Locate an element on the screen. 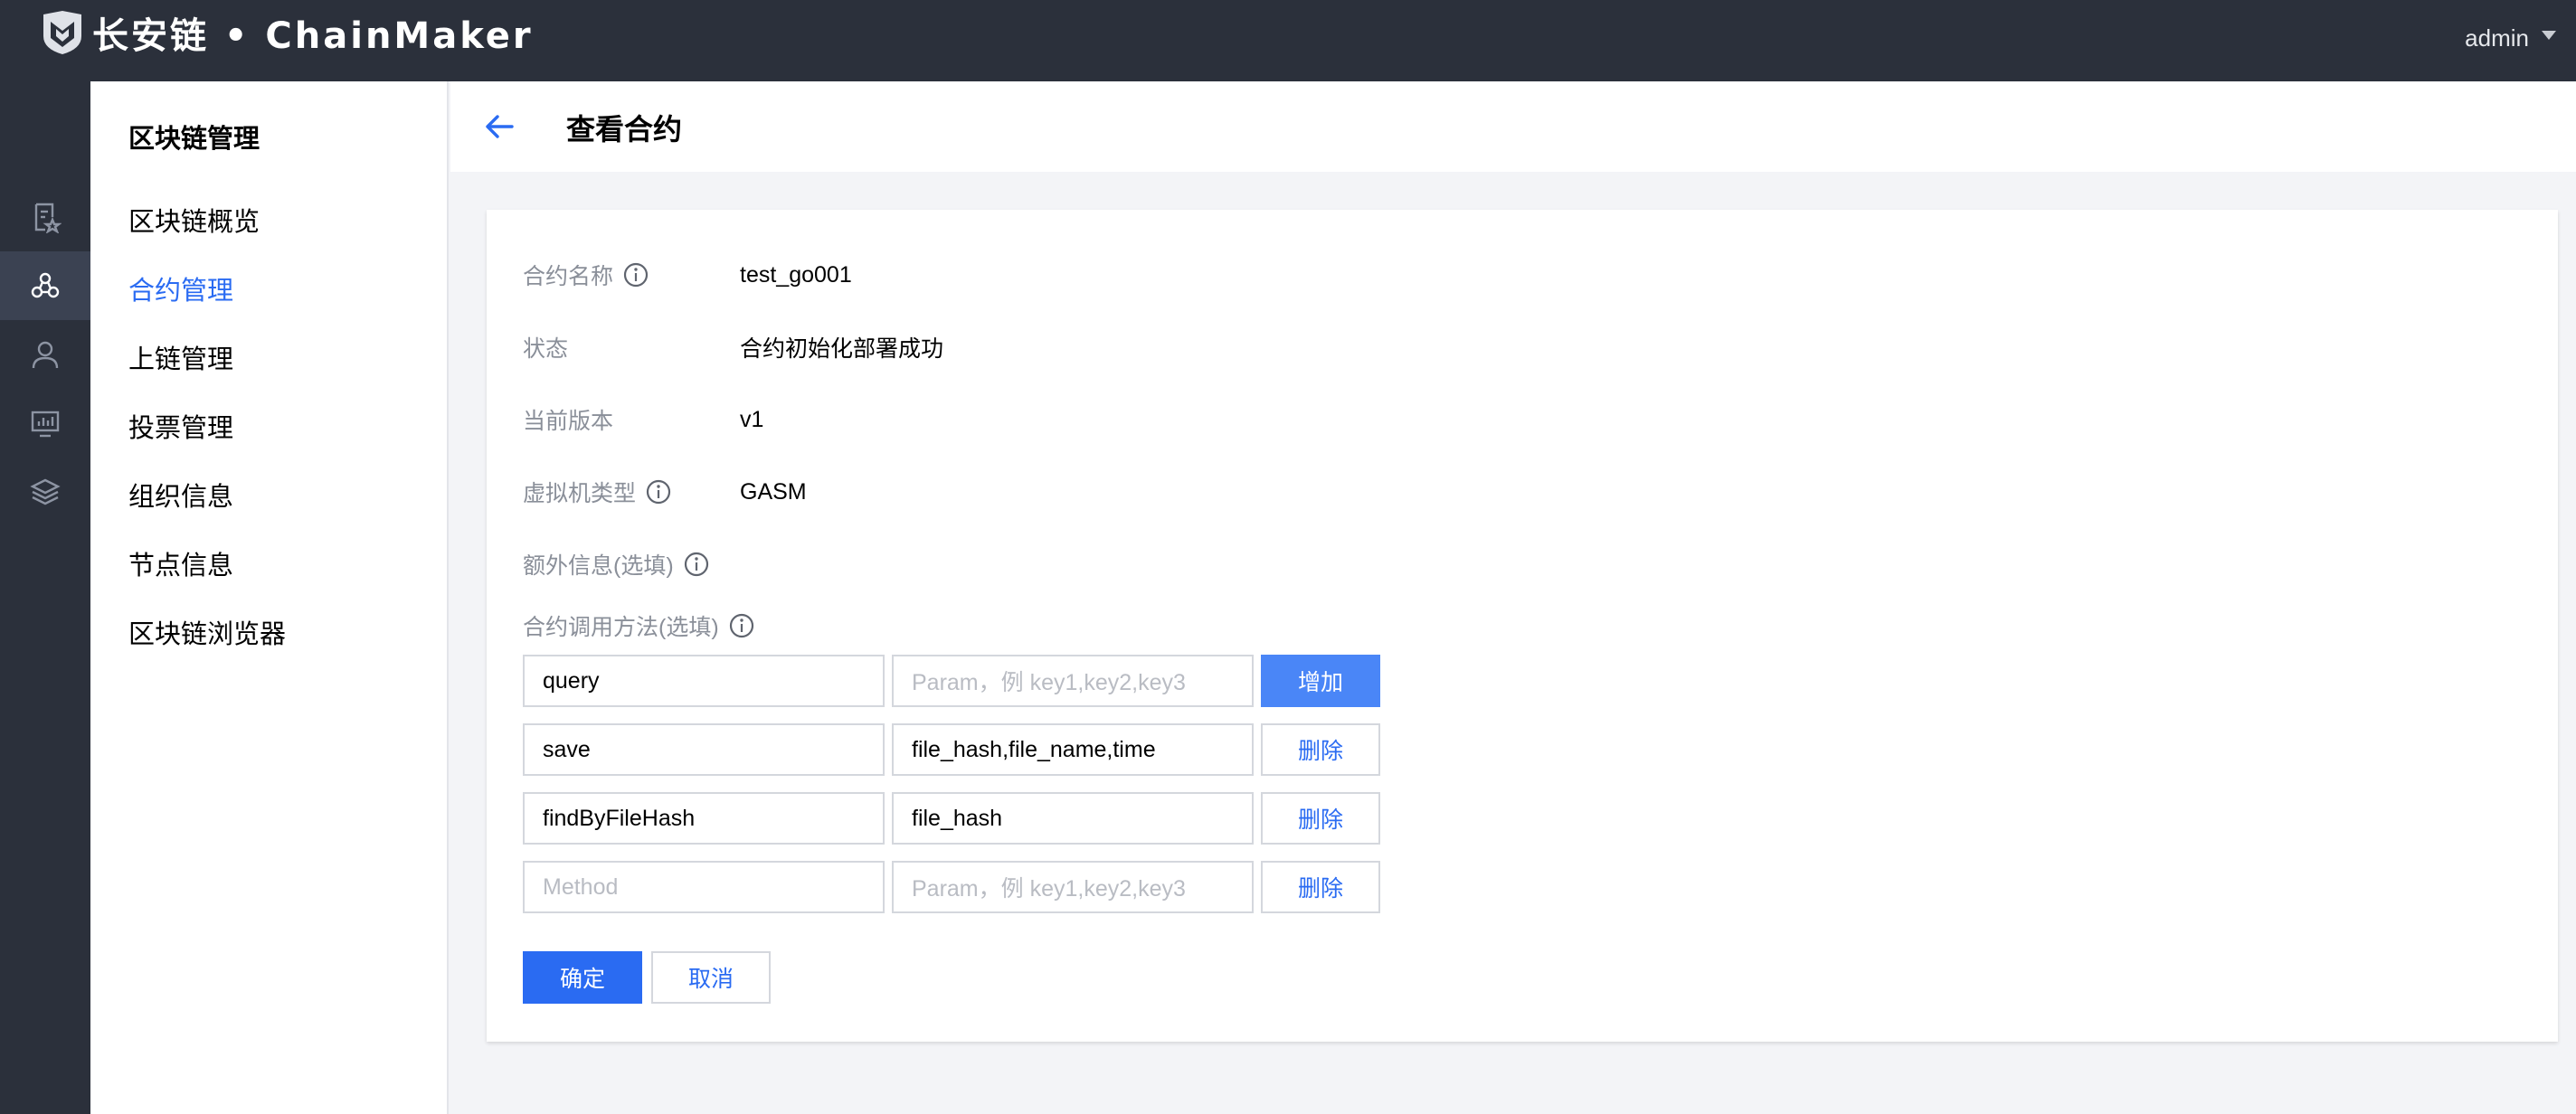  rail-item-layers is located at coordinates (45, 492).